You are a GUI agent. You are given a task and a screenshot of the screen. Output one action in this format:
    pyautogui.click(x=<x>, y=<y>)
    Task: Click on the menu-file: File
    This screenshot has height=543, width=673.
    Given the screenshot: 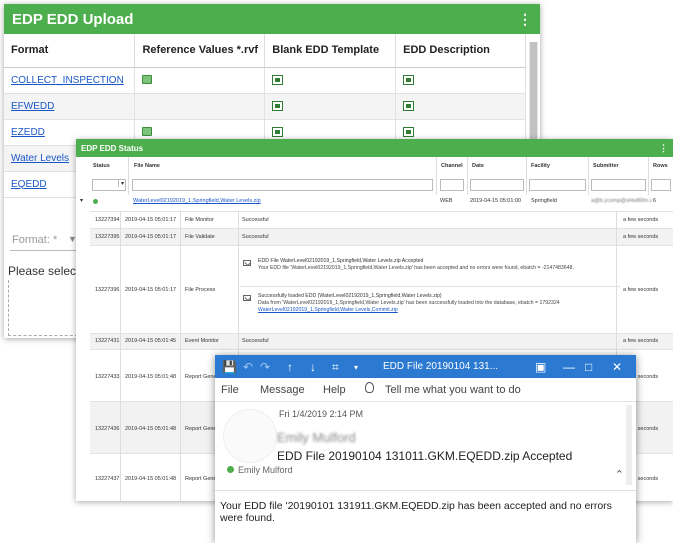 What is the action you would take?
    pyautogui.click(x=230, y=390)
    